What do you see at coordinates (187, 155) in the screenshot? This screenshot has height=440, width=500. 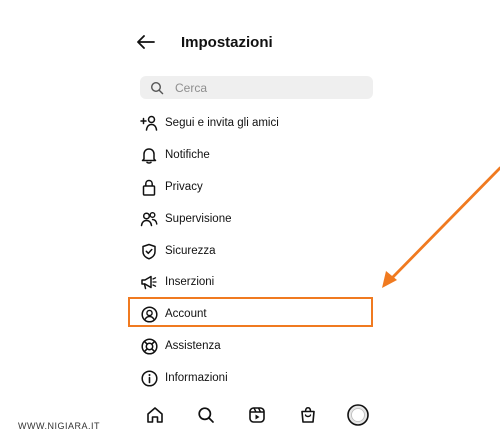 I see `menu-item-label: Notifiche` at bounding box center [187, 155].